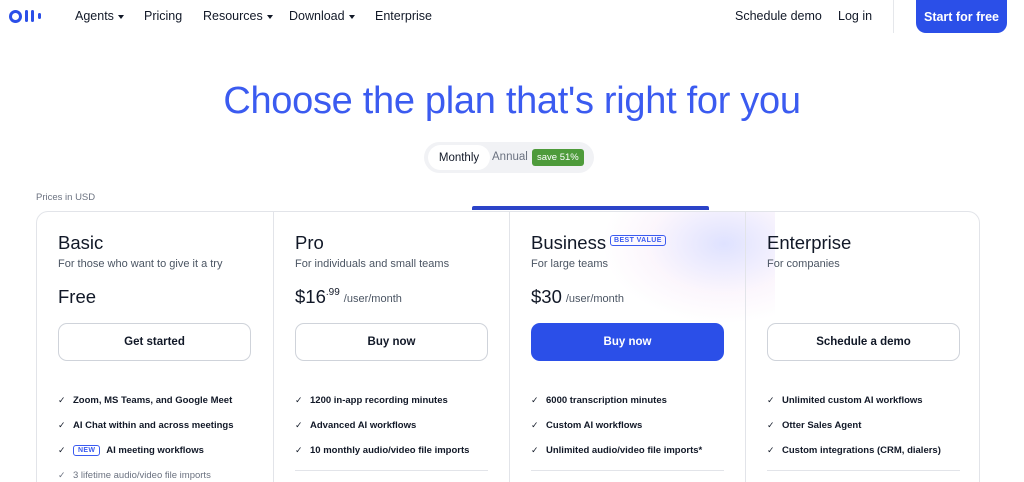 This screenshot has height=482, width=1024. I want to click on feature-item: ✓ Unlimited custom AI workflows, so click(867, 400).